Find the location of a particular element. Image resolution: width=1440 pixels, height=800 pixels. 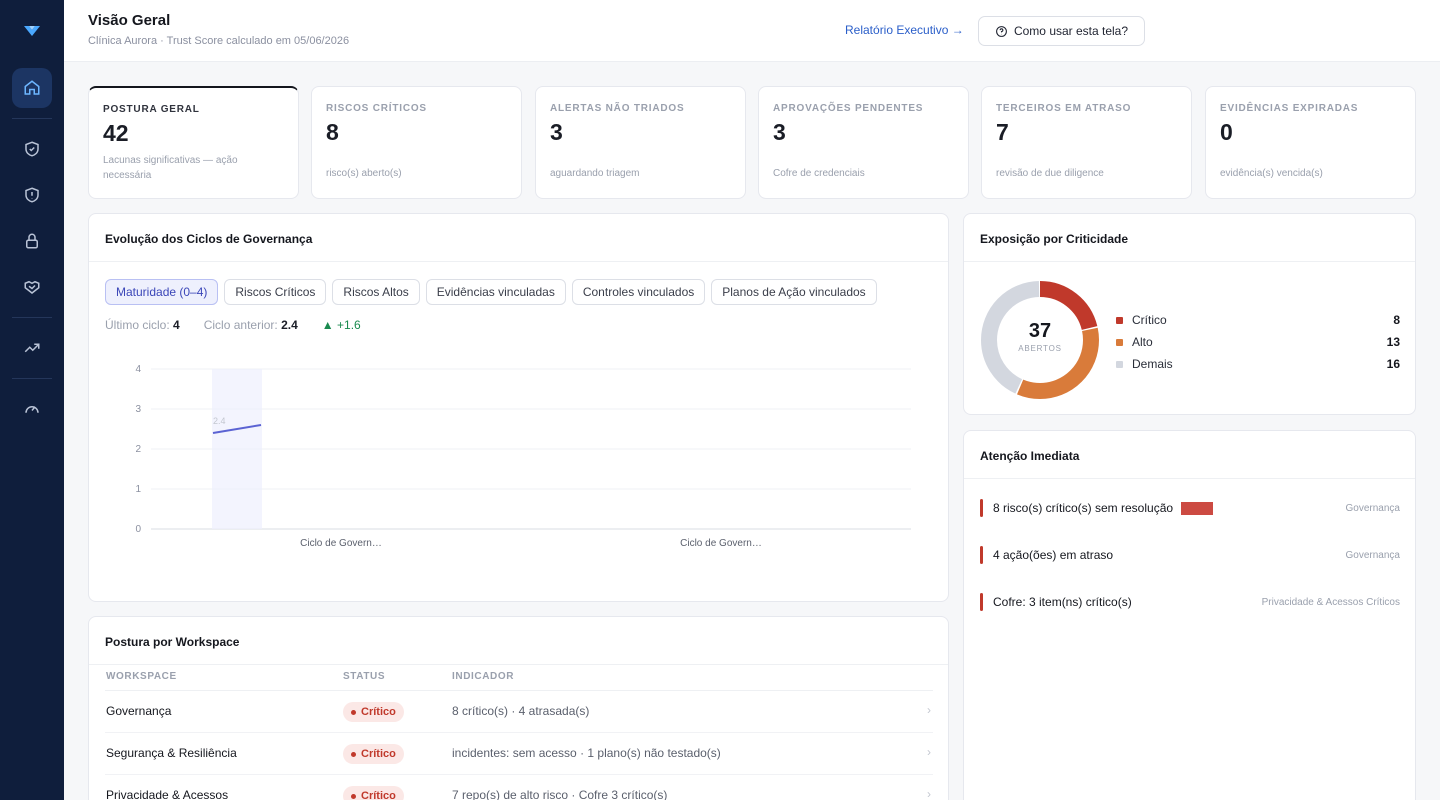

logo-icon is located at coordinates (32, 31).